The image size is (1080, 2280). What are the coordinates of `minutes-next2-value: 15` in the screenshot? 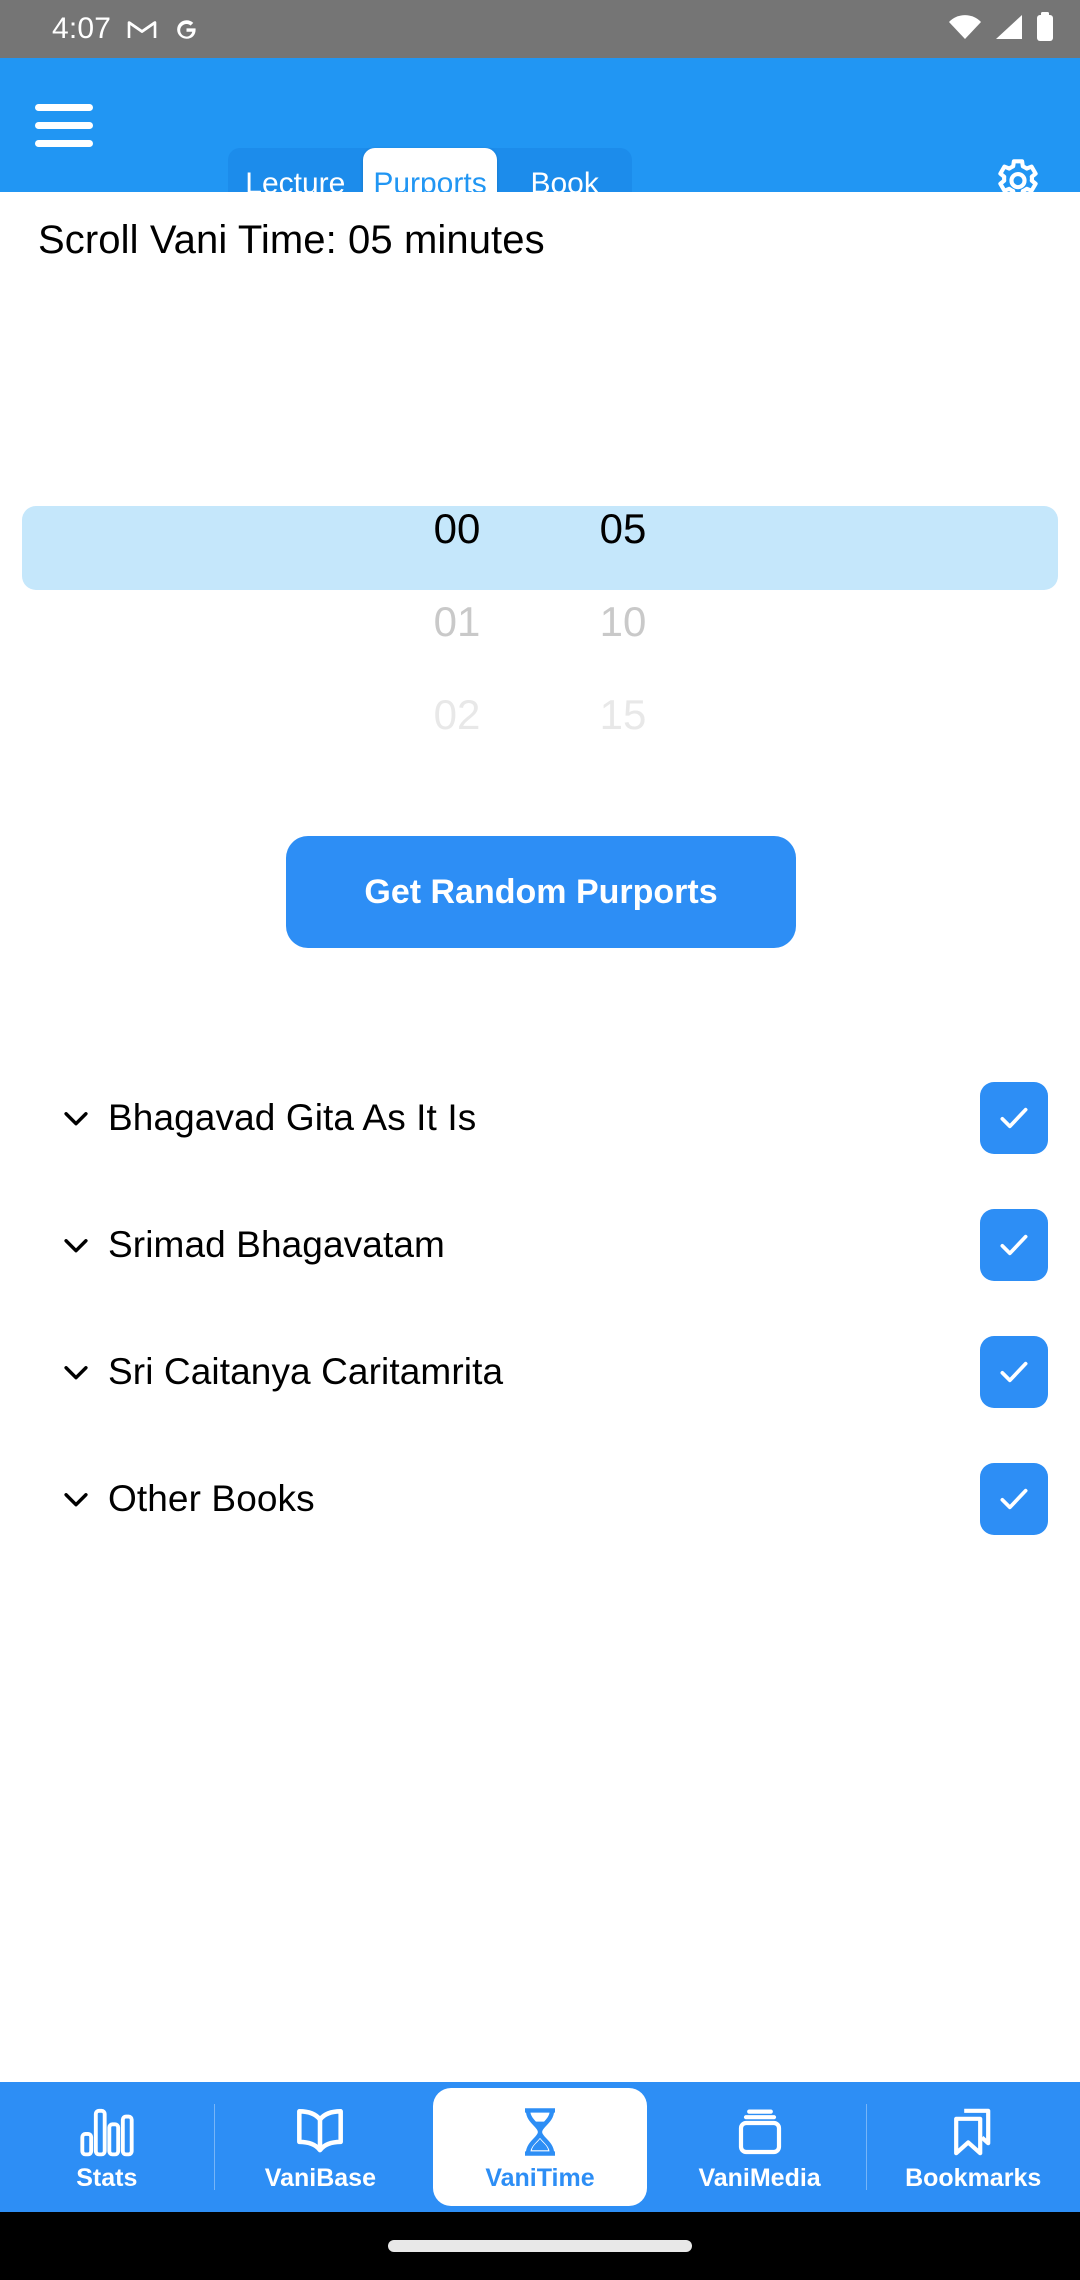 It's located at (623, 714).